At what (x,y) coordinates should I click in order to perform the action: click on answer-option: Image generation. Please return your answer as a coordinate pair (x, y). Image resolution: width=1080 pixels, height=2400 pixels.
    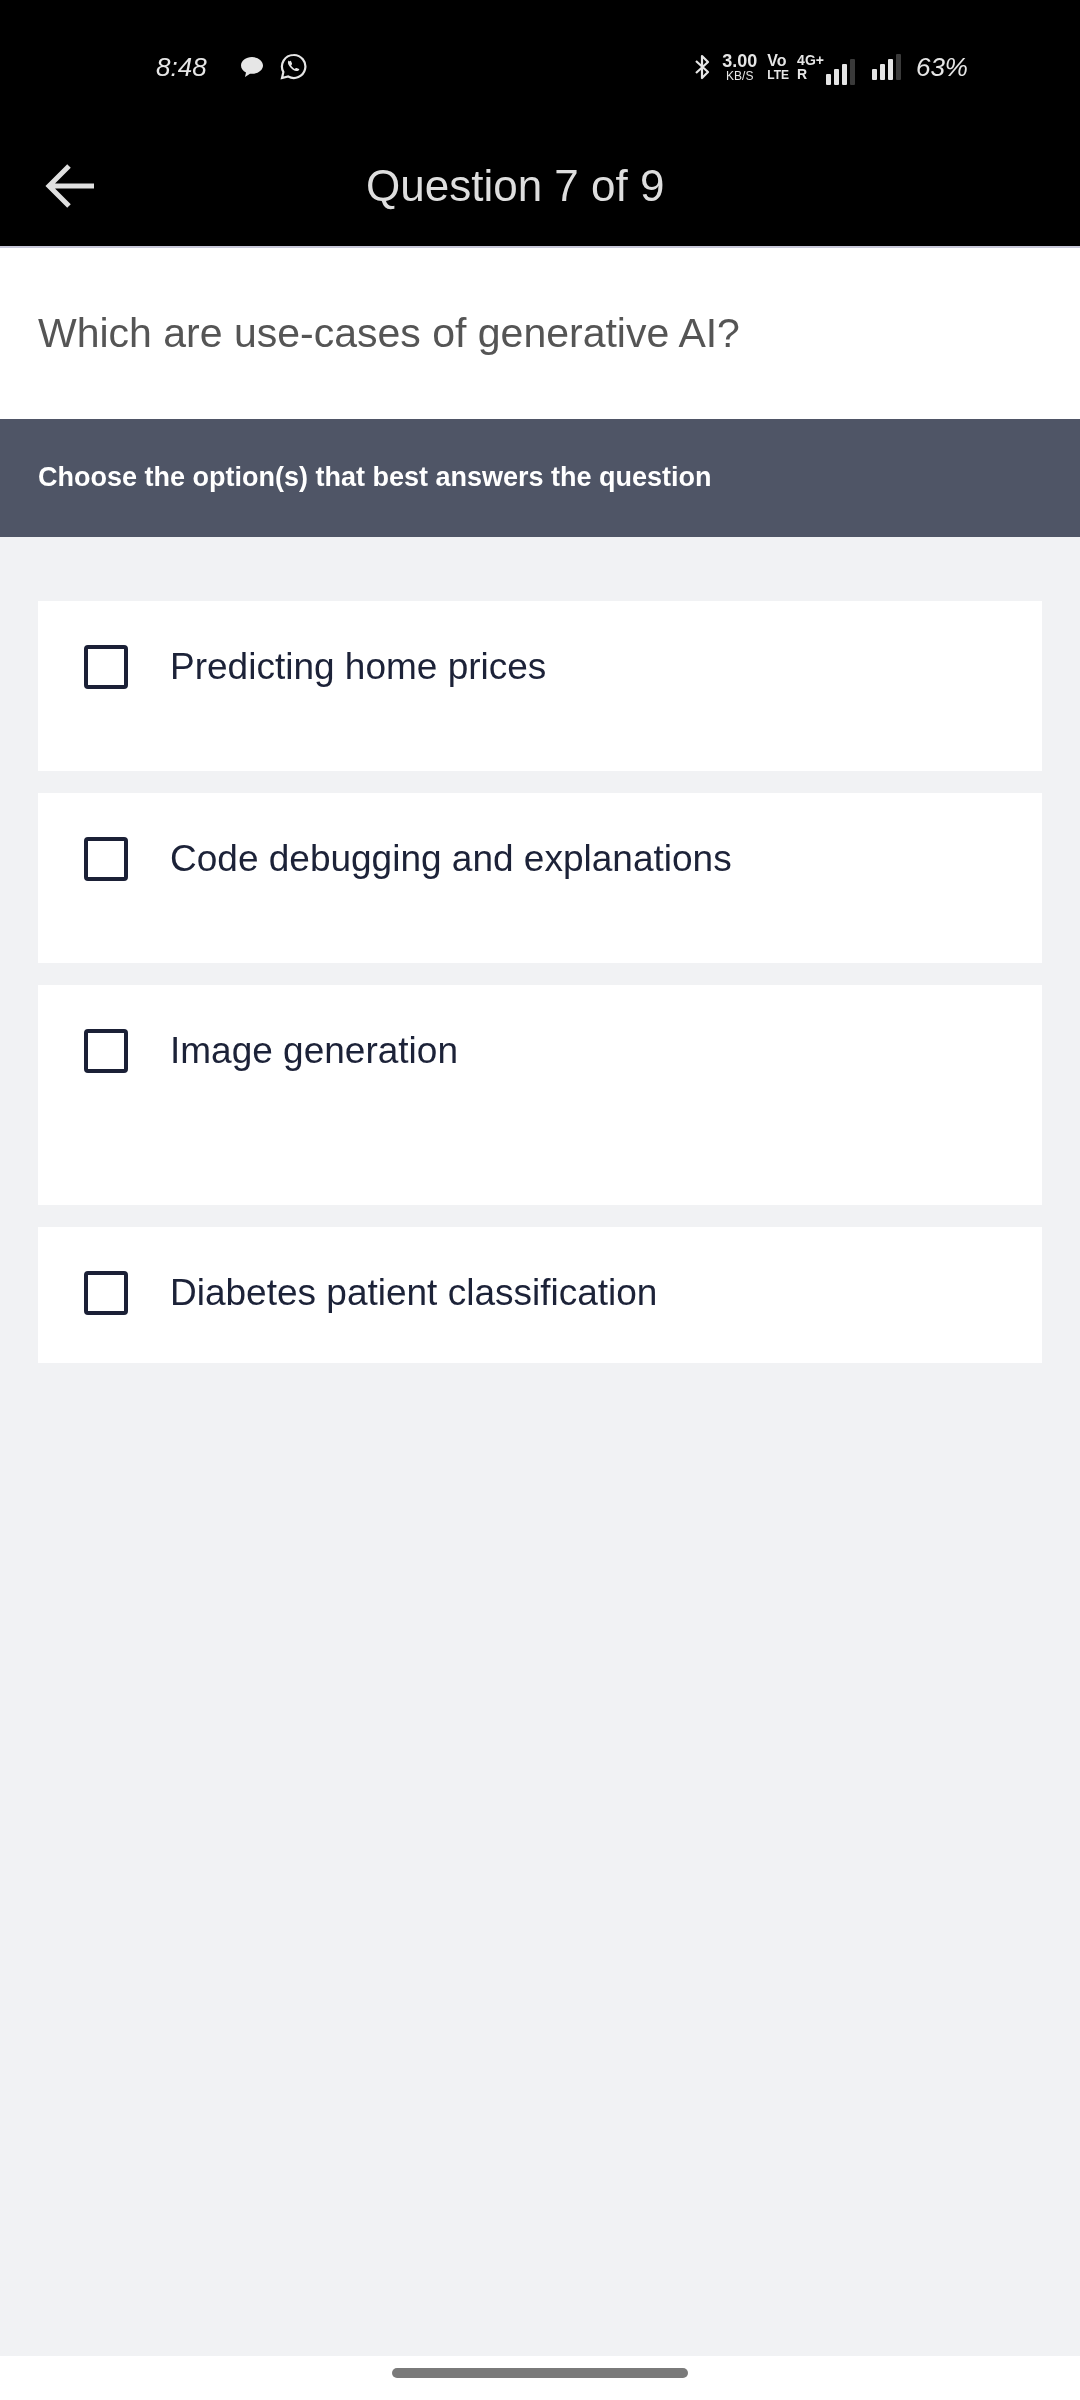
    Looking at the image, I should click on (540, 1095).